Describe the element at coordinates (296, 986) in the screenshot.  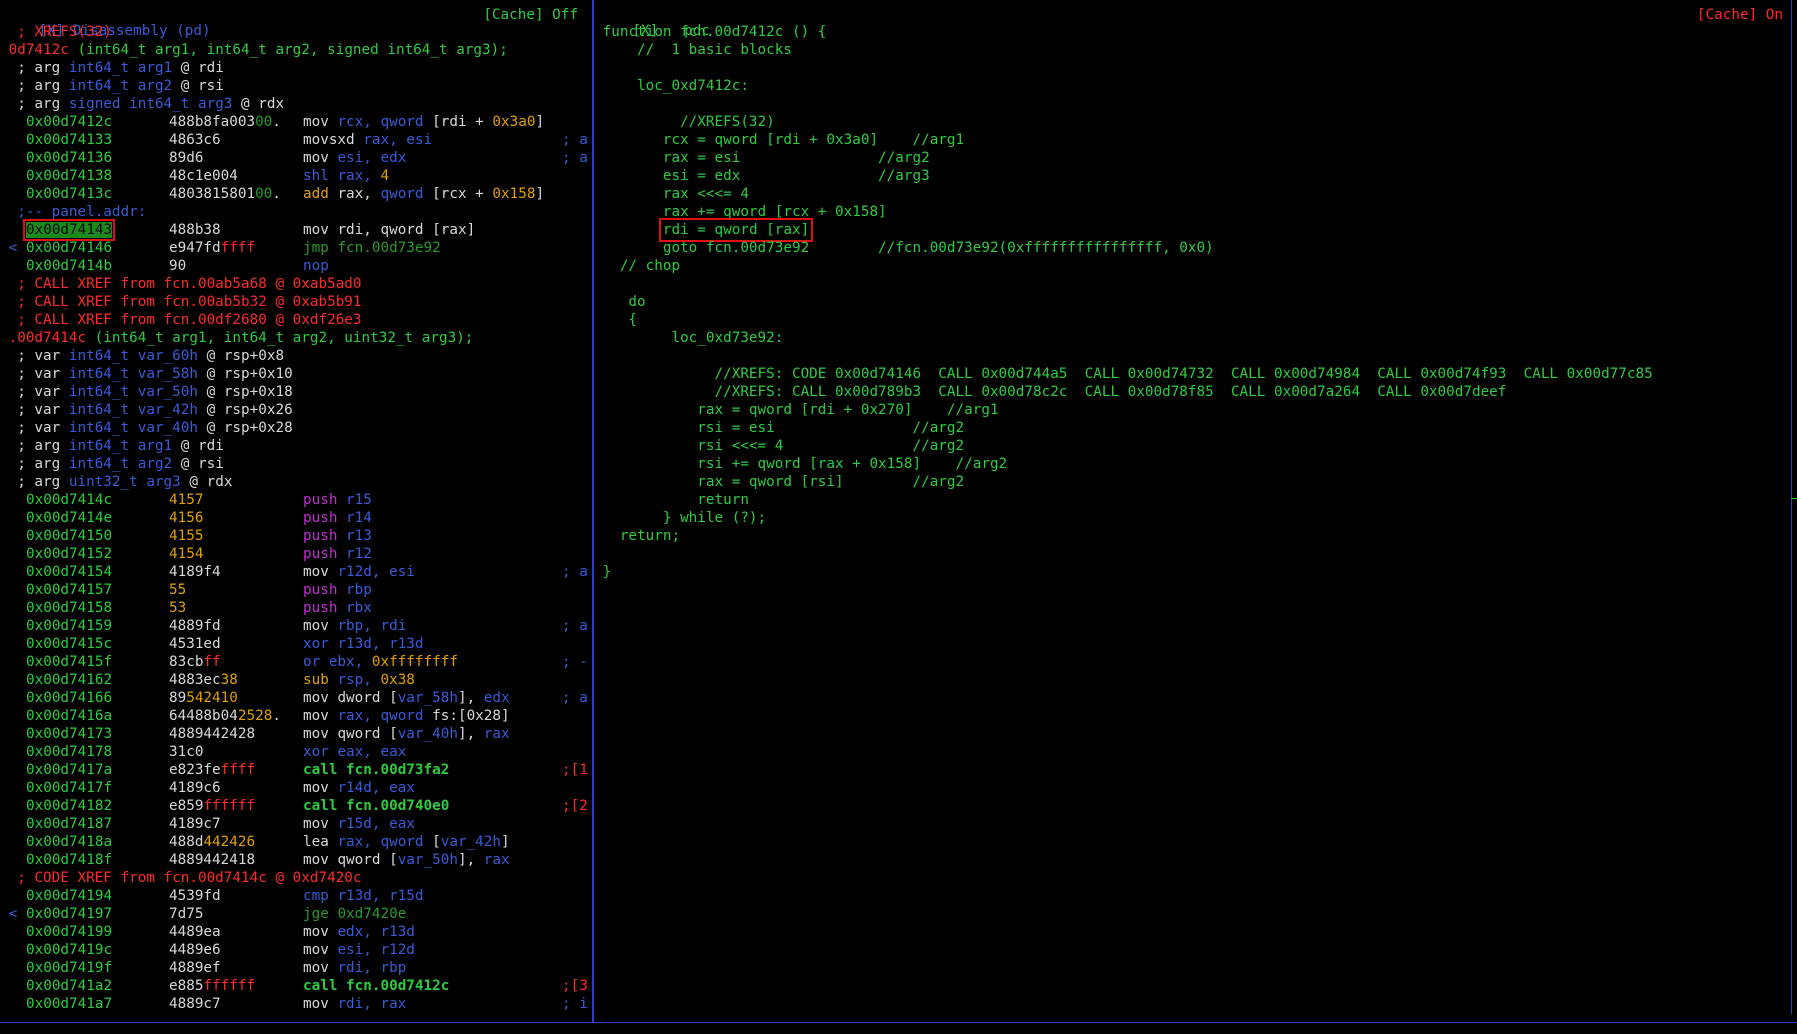
I see `instruction-row: 0x00d741a2 e885ffffff call fcn.00d7412c ;[3` at that location.